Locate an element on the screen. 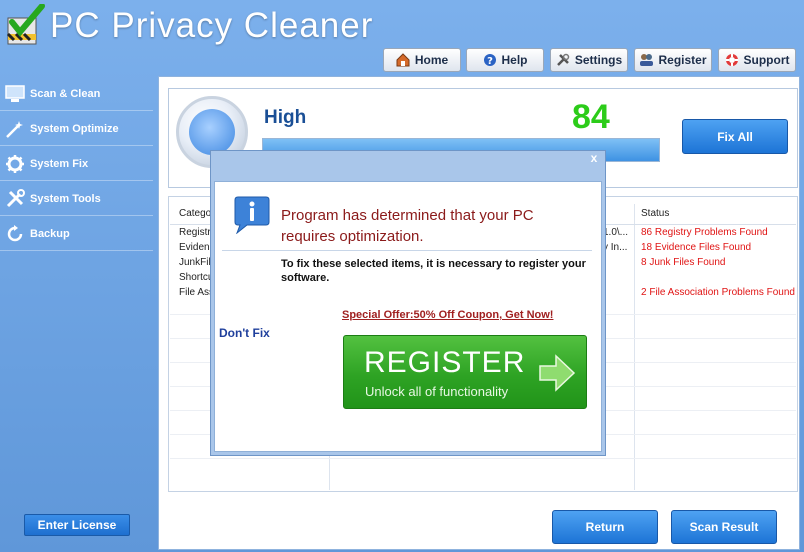  backup-icon is located at coordinates (15, 234).